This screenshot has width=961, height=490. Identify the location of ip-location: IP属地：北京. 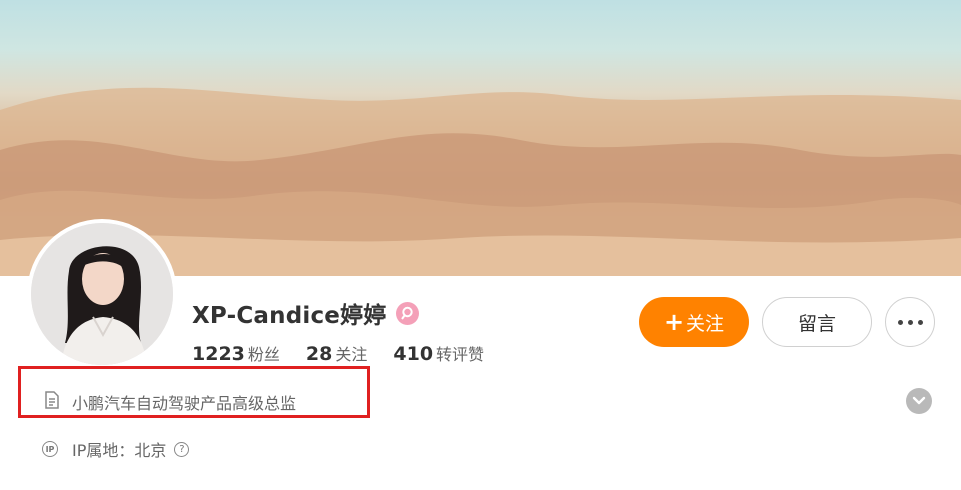
(119, 450).